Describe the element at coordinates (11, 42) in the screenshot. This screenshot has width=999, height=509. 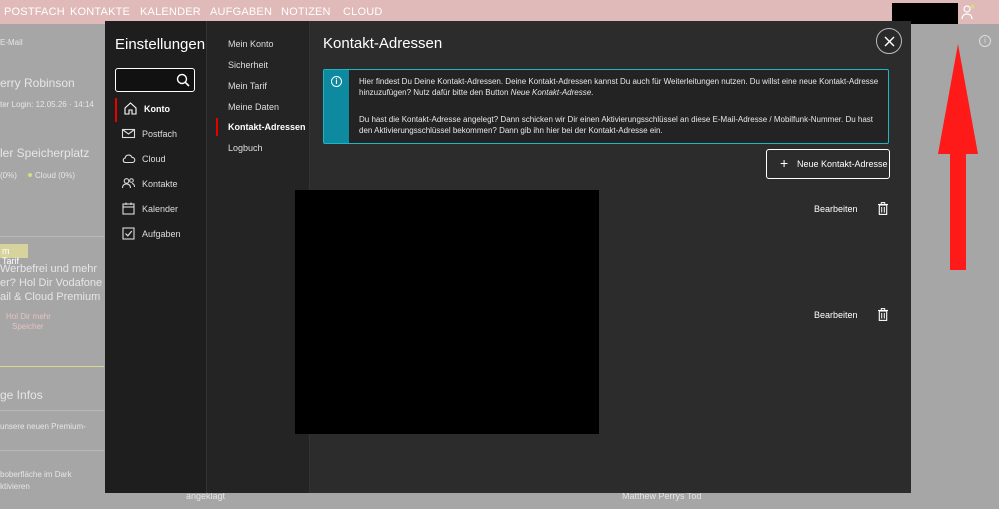
I see `email-label: E-Mail` at that location.